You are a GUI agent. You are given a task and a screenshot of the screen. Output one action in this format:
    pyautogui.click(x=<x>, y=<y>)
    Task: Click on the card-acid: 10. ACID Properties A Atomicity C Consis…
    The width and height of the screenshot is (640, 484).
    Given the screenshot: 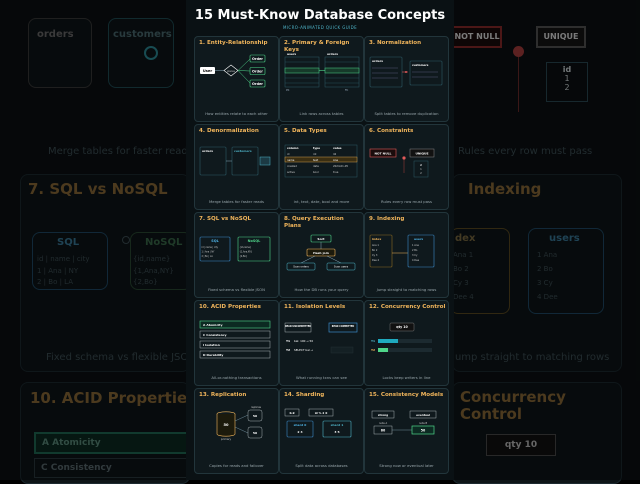 What is the action you would take?
    pyautogui.click(x=236, y=343)
    